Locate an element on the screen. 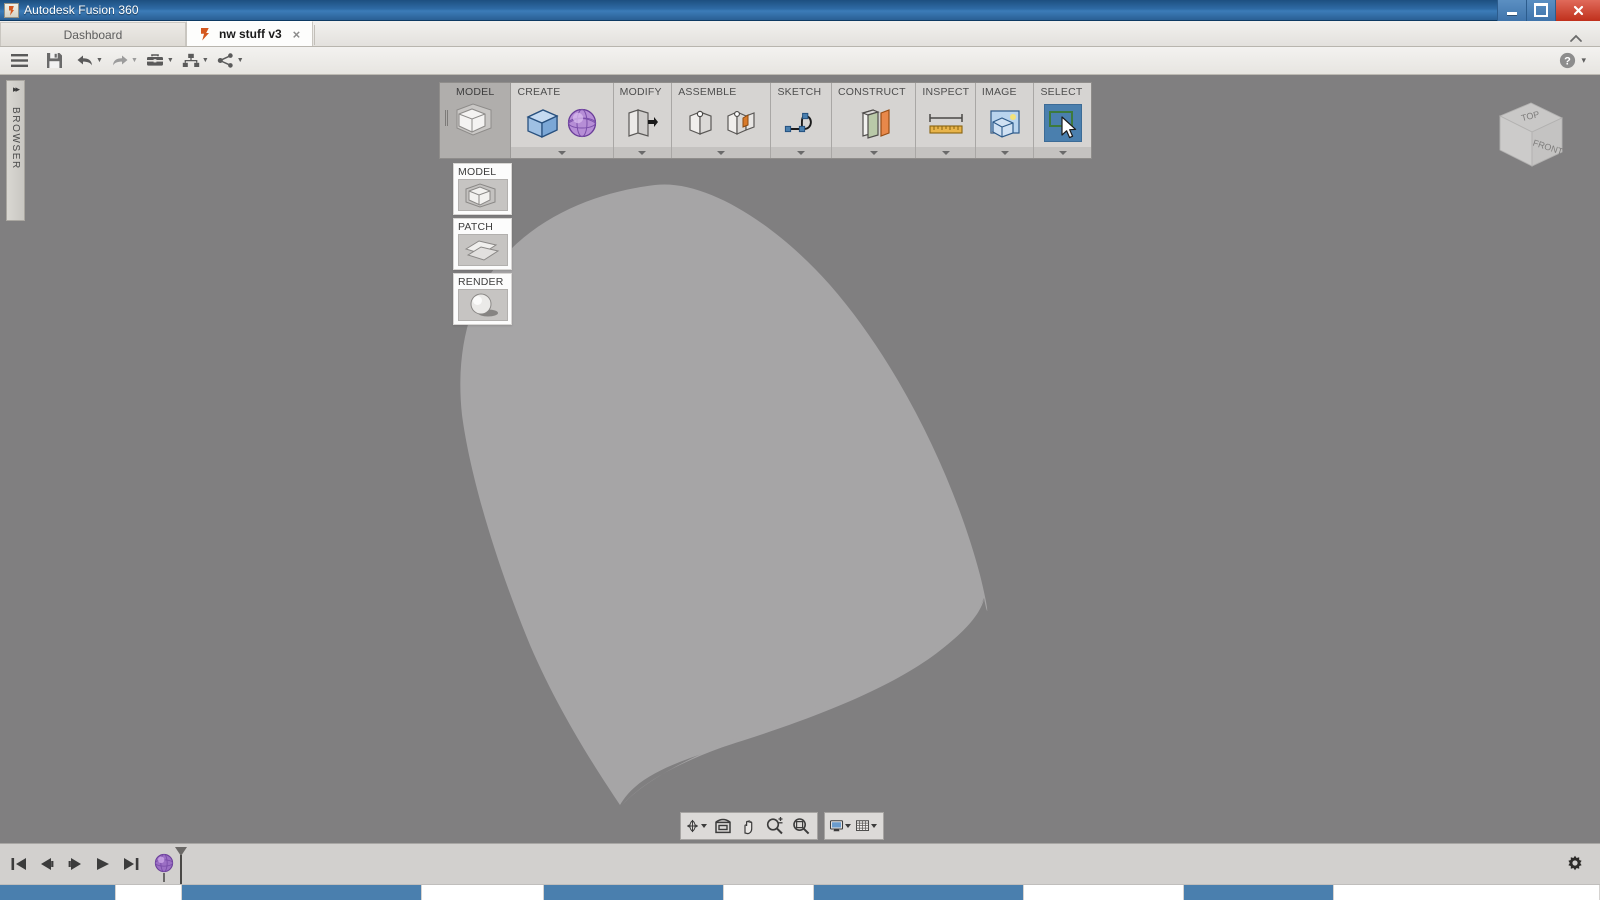 The height and width of the screenshot is (900, 1600). toolbox-caret-icon: ▼ is located at coordinates (170, 60).